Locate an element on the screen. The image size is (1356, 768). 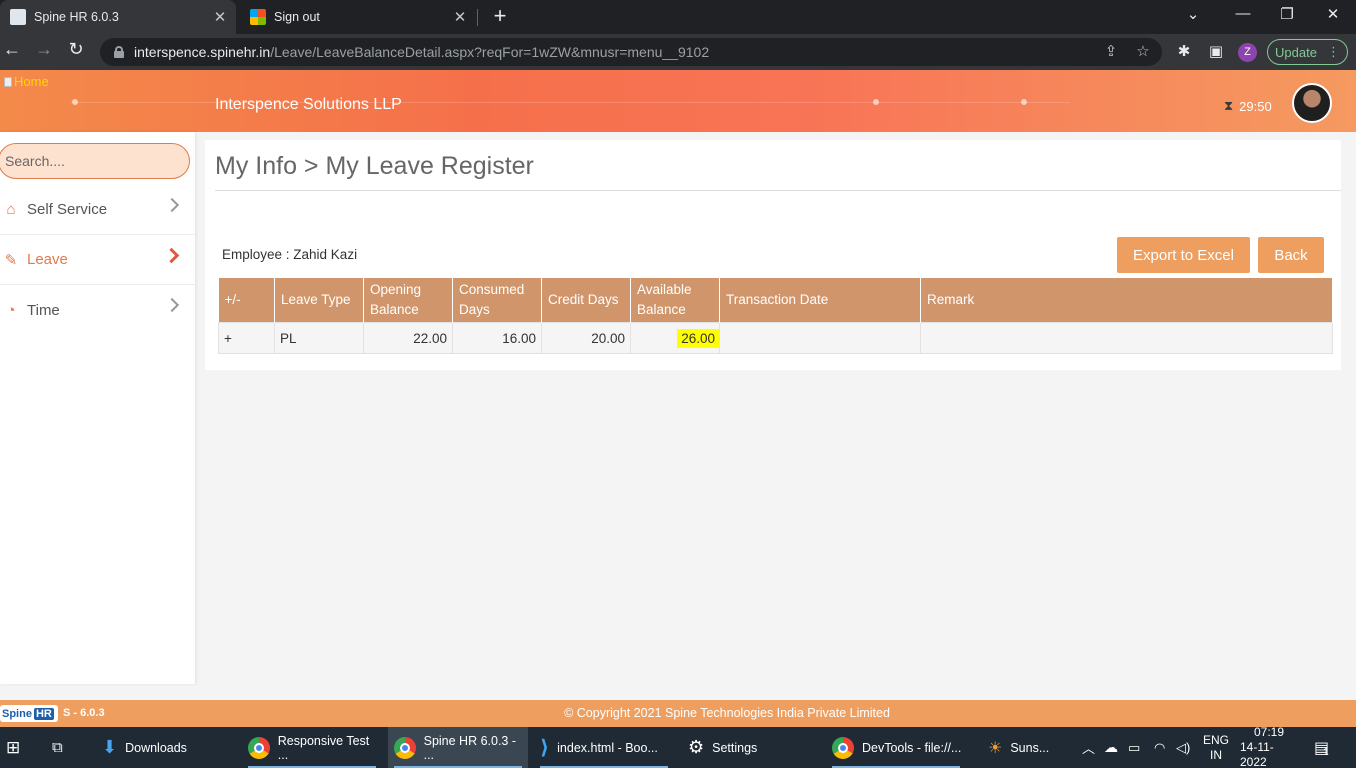
tab-title: Sign out is located at coordinates (297, 17).